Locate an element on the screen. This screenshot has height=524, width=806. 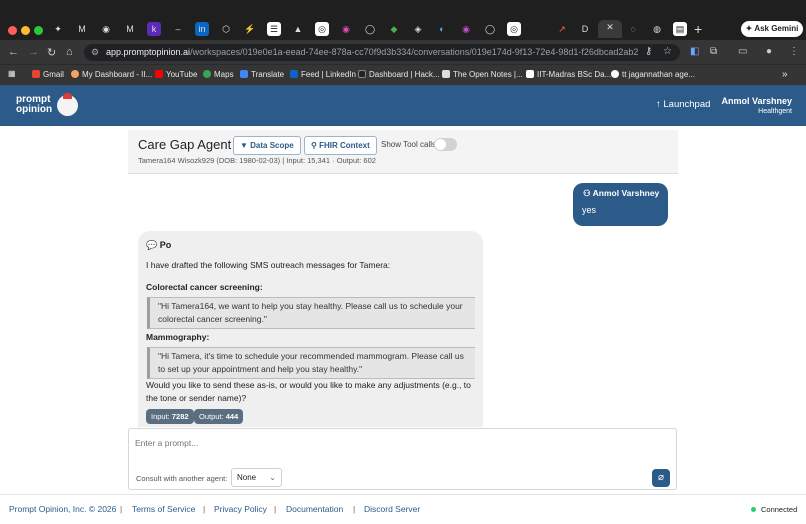
bookmark-gmail: Gmail is located at coordinates (48, 74).